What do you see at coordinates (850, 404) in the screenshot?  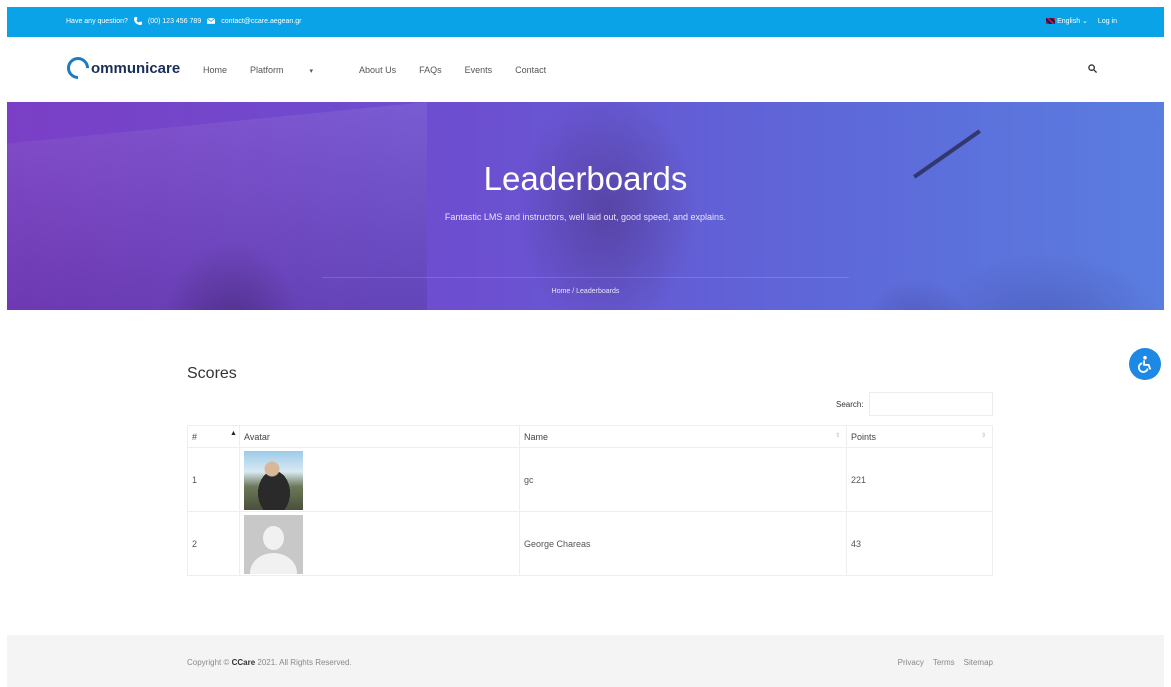 I see `search-label: Search:` at bounding box center [850, 404].